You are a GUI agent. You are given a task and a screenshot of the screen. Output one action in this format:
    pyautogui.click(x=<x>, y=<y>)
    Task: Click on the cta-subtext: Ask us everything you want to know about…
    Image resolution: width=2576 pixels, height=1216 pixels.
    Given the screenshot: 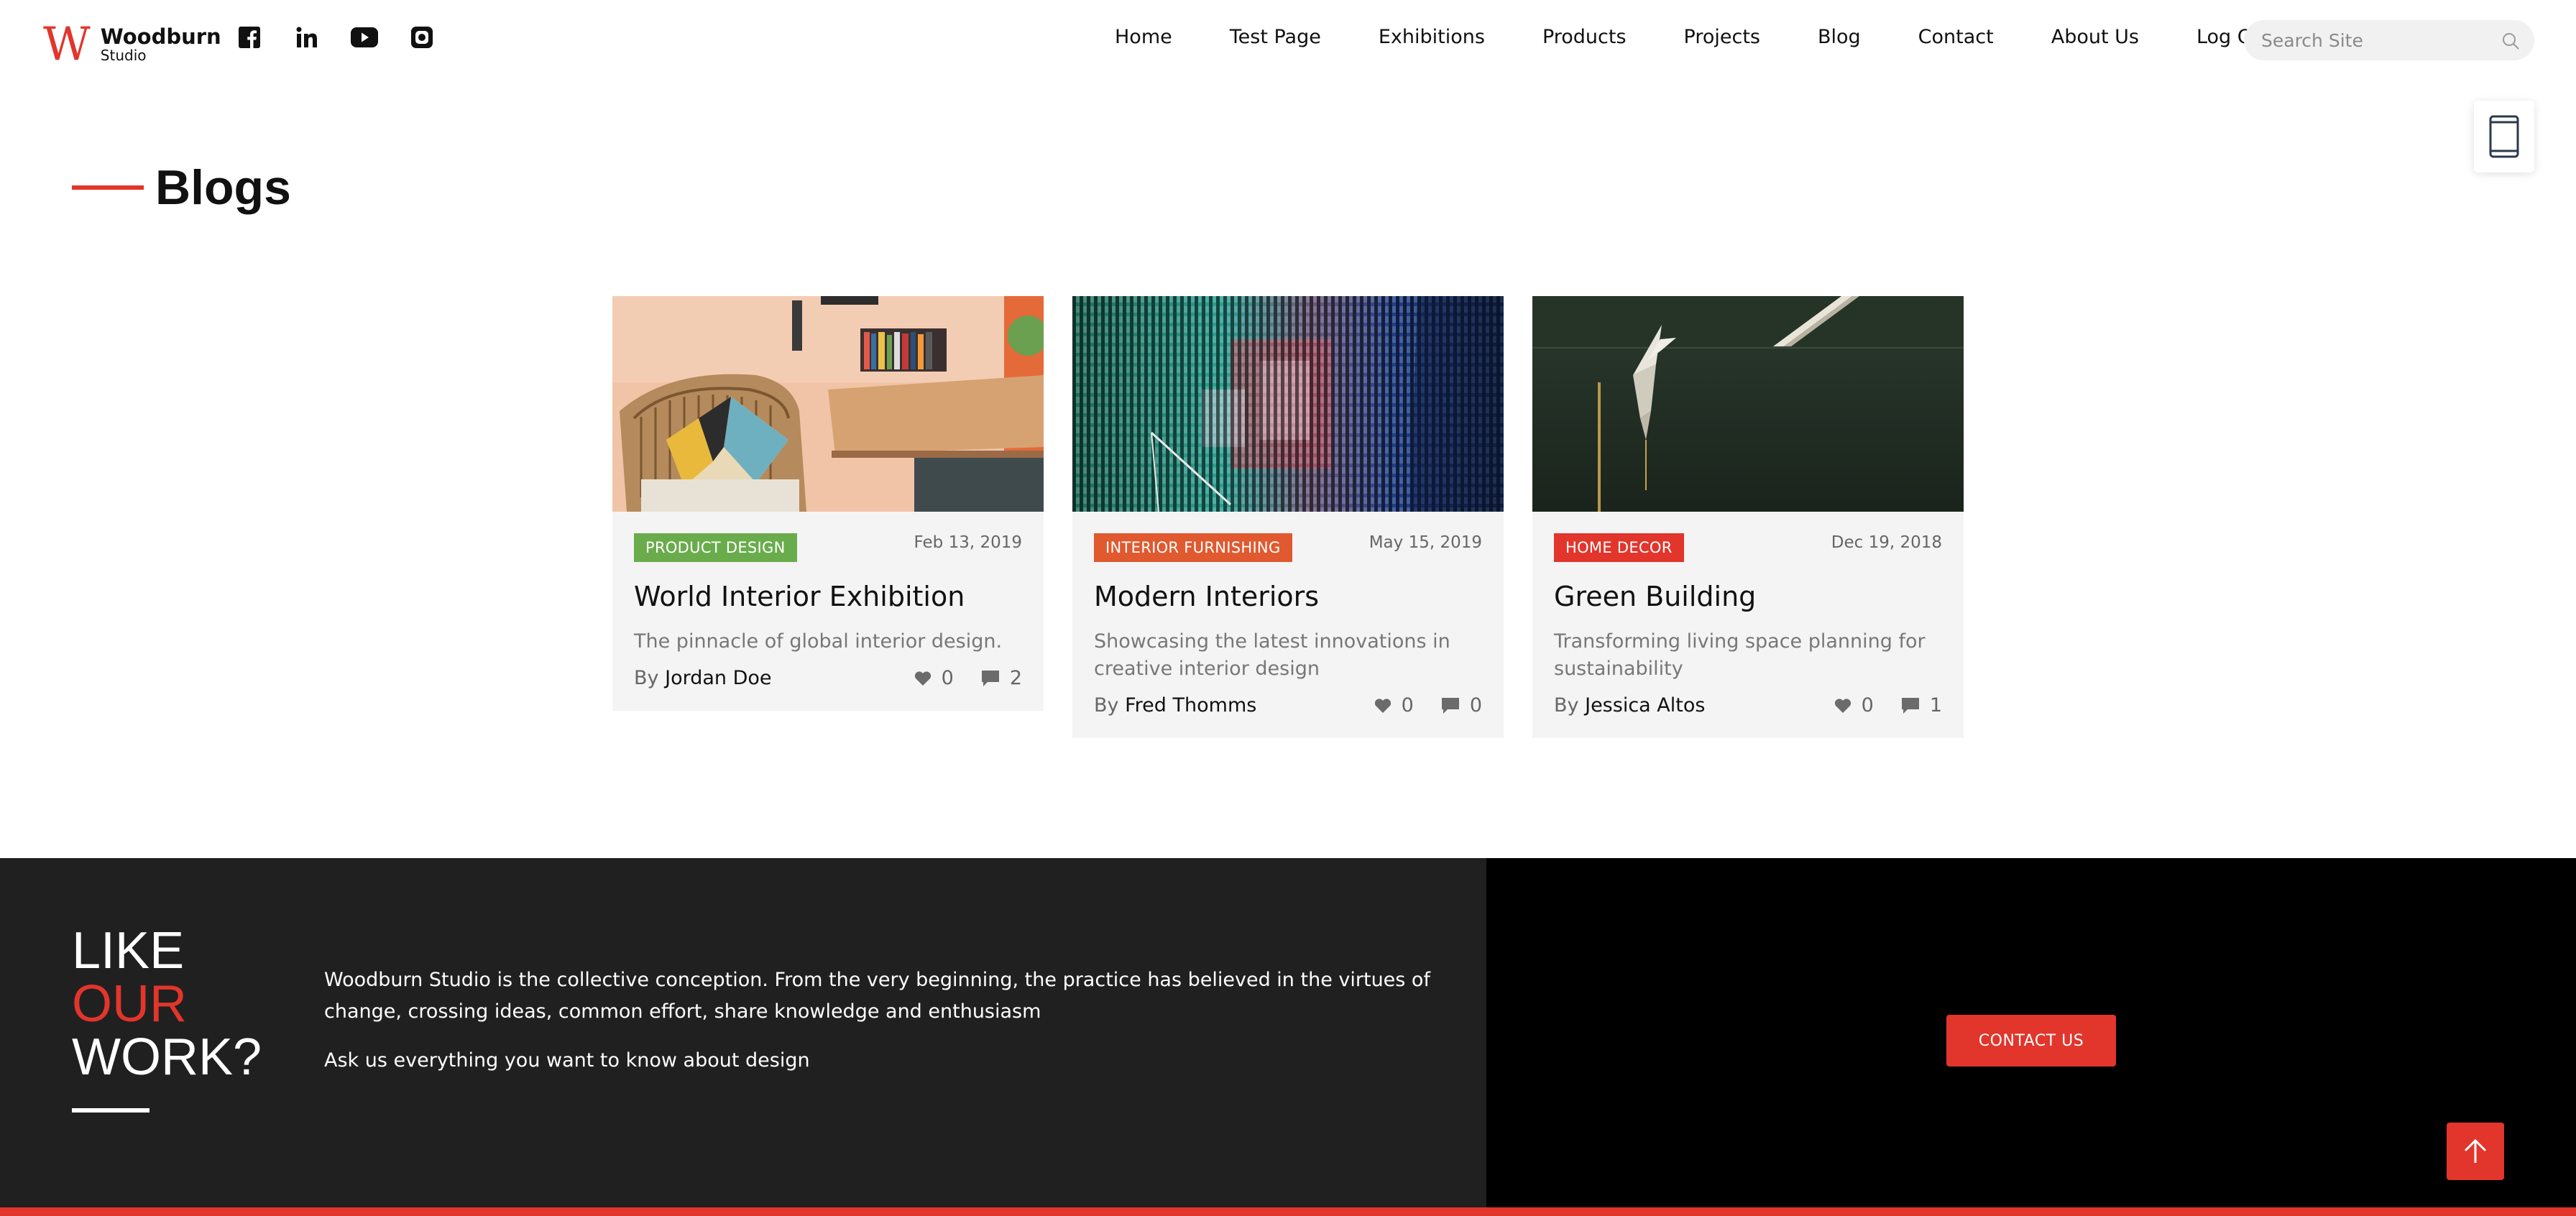 What is the action you would take?
    pyautogui.click(x=567, y=1060)
    